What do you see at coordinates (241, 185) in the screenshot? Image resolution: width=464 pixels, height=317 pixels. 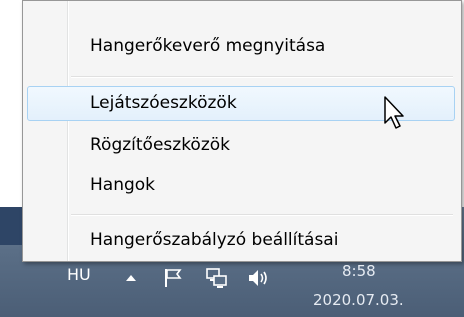 I see `menu-item-sounds: Hangok` at bounding box center [241, 185].